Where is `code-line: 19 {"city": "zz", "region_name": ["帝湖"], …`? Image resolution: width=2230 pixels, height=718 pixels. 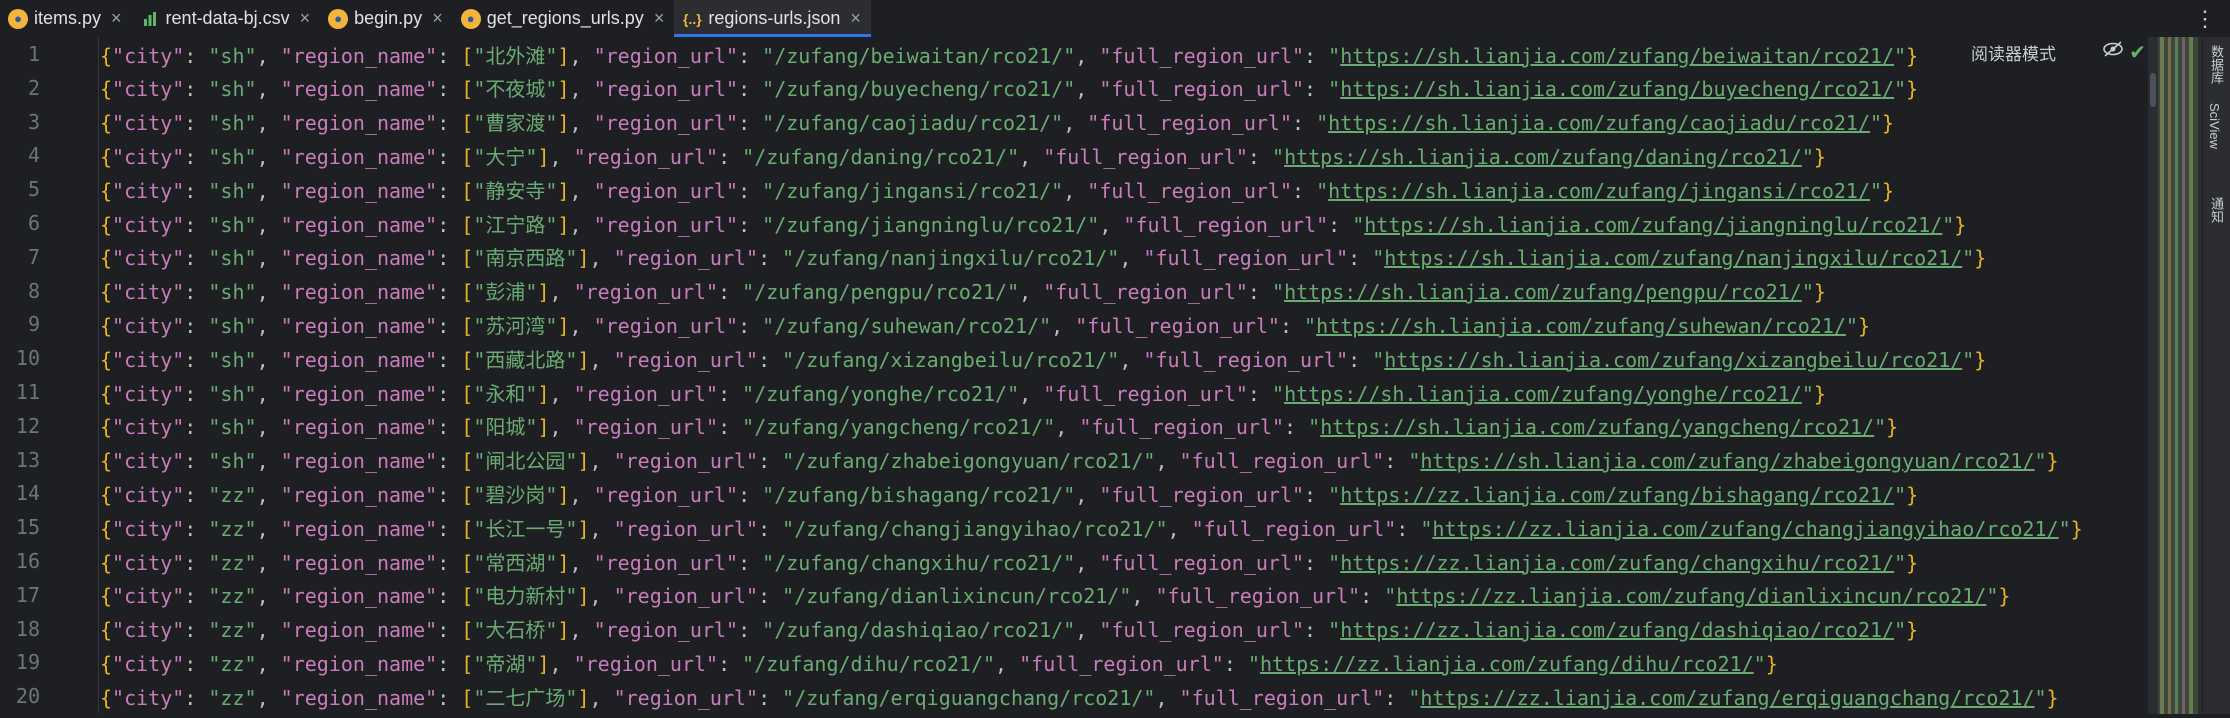 code-line: 19 {"city": "zz", "region_name": ["帝湖"], … is located at coordinates (1074, 662).